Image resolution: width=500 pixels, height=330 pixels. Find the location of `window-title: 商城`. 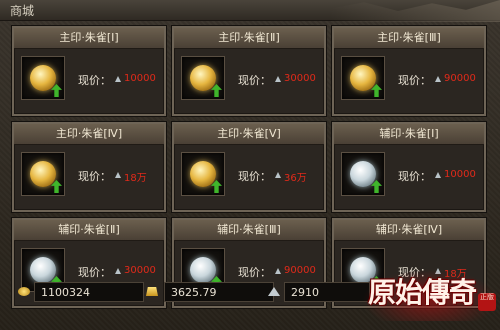

window-title: 商城 is located at coordinates (22, 11).